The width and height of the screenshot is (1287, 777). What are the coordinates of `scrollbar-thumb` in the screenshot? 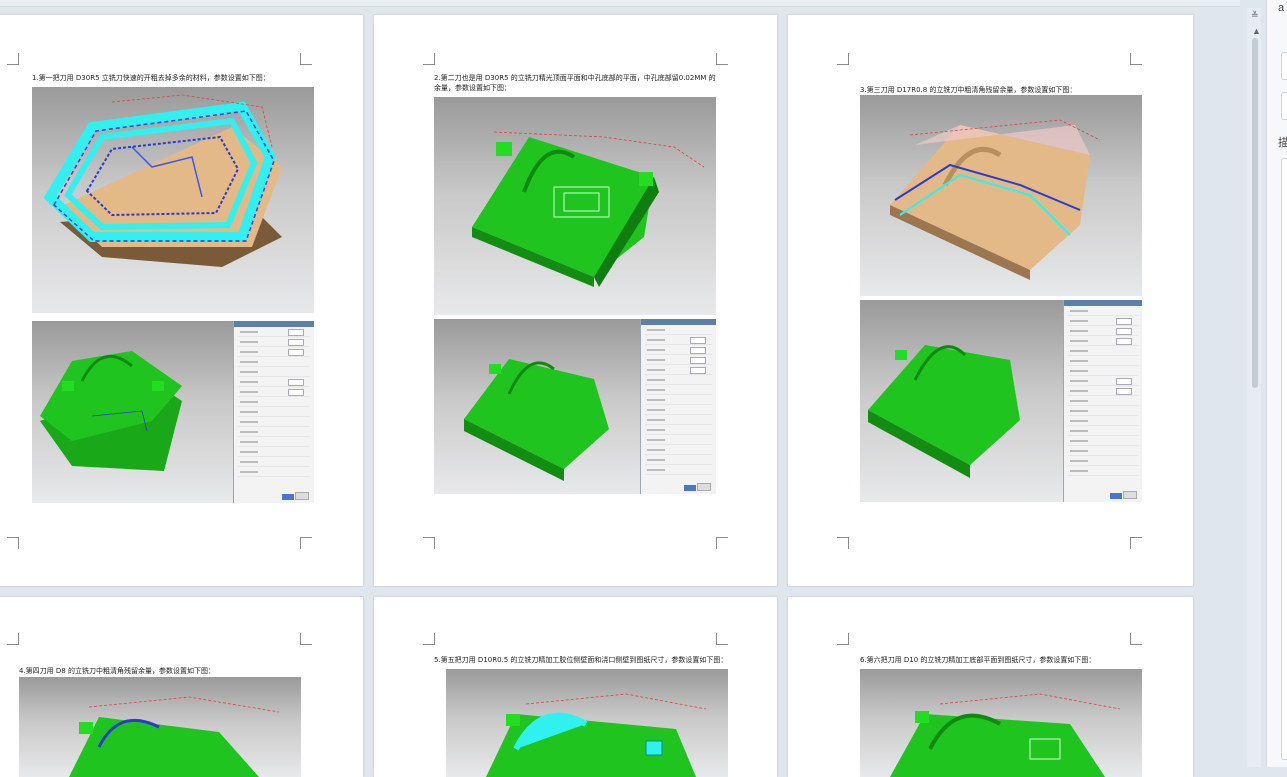 It's located at (1255, 213).